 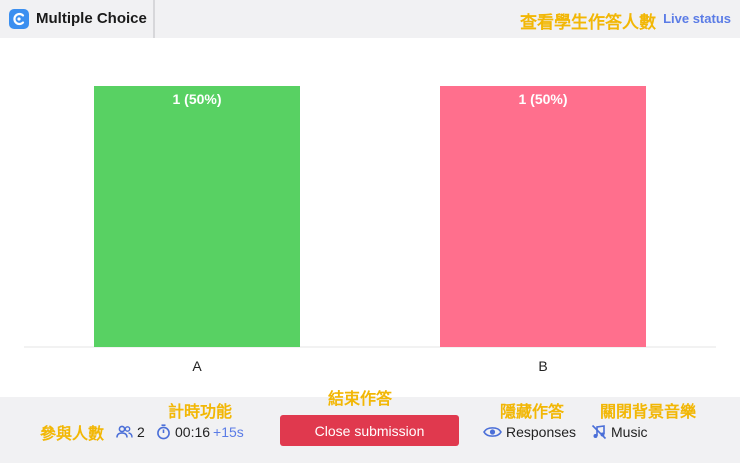 What do you see at coordinates (542, 366) in the screenshot?
I see `category-label-b: B` at bounding box center [542, 366].